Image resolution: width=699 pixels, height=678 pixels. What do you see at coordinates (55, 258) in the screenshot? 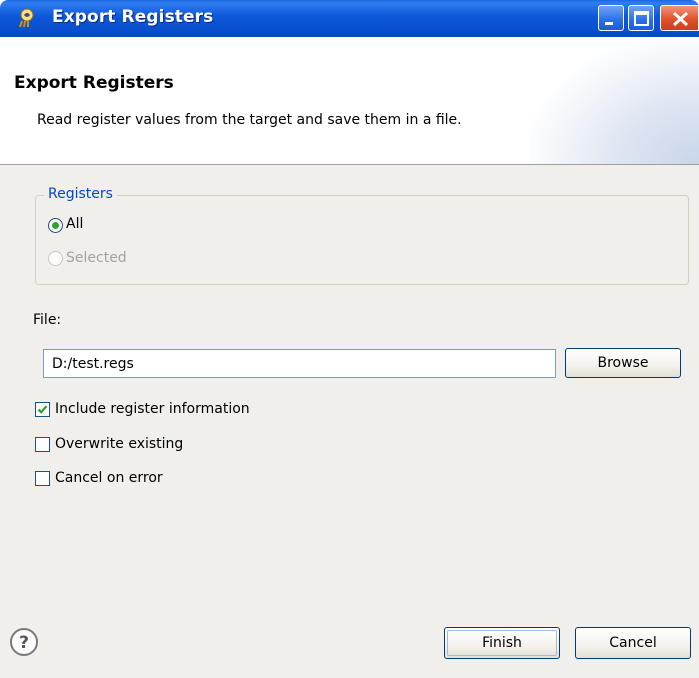
I see `radio-selected` at bounding box center [55, 258].